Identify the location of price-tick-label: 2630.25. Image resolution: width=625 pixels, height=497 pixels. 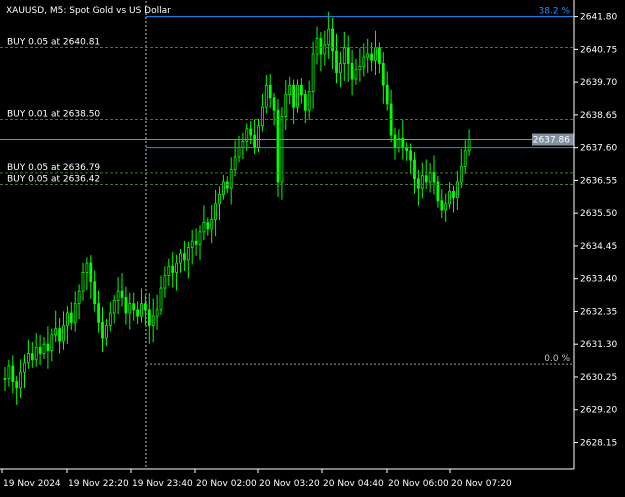
(598, 378).